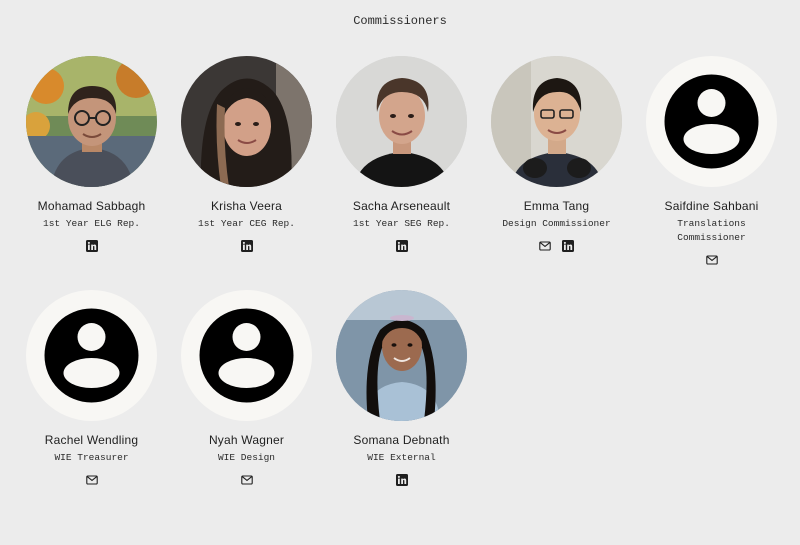 This screenshot has height=545, width=800. I want to click on member-role: 1st Year SEG Rep., so click(401, 223).